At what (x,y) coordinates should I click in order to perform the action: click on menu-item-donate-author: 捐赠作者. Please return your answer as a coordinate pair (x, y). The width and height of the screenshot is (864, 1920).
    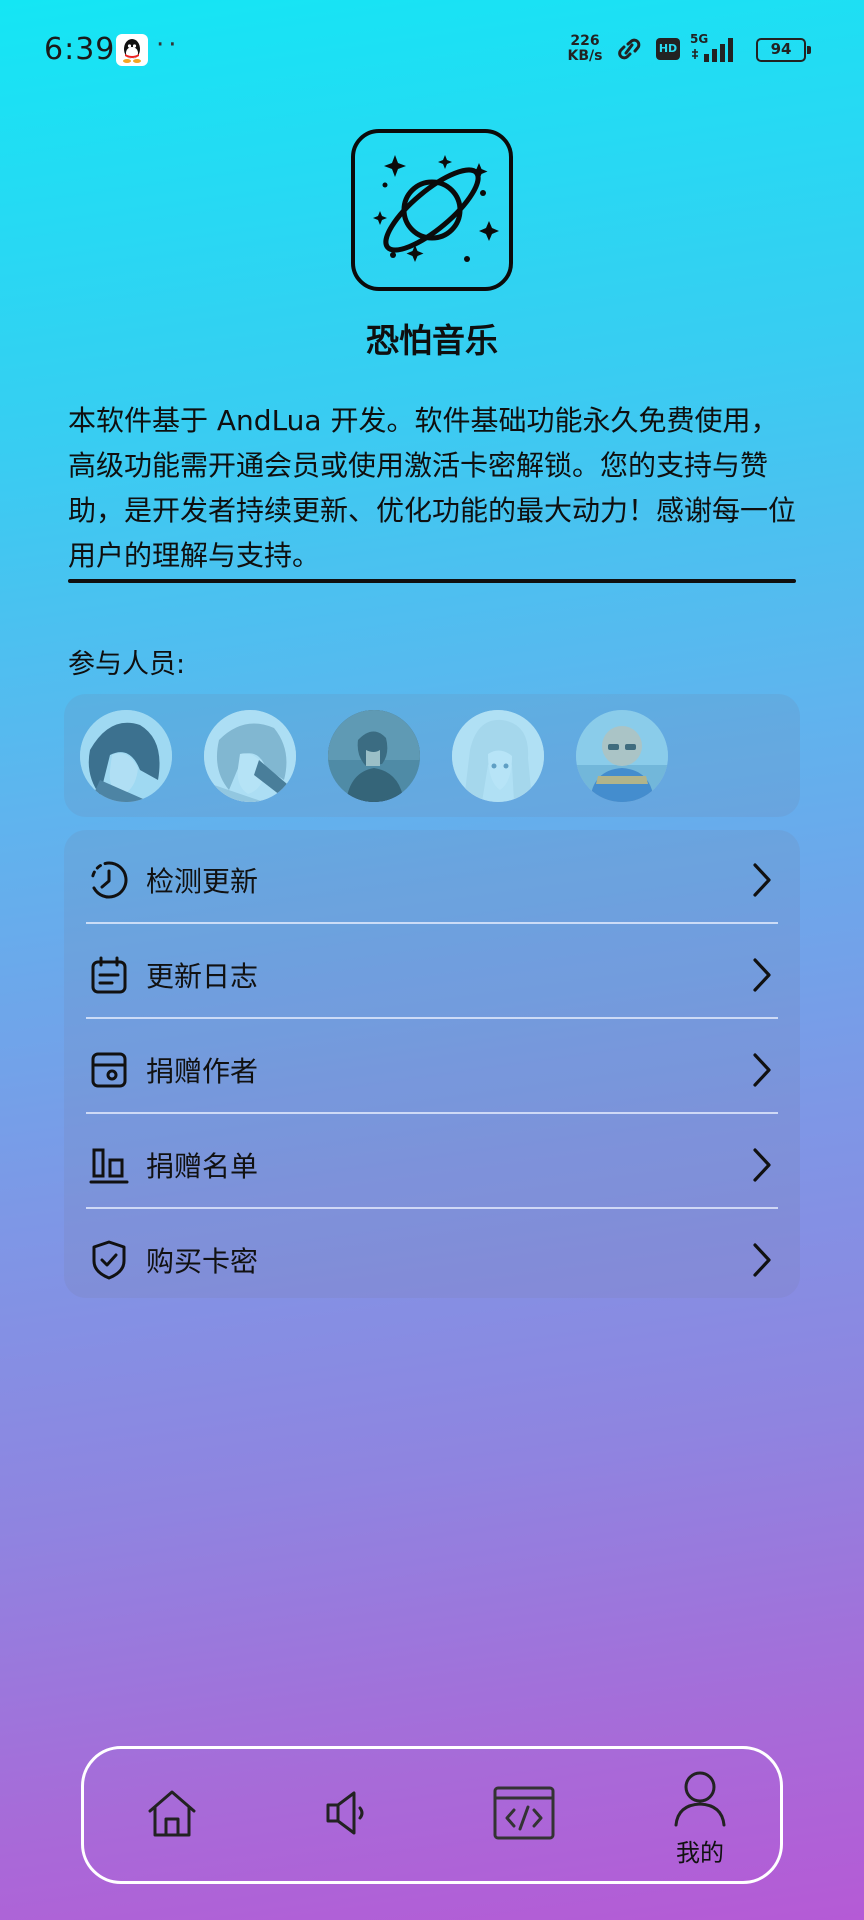
    Looking at the image, I should click on (432, 1071).